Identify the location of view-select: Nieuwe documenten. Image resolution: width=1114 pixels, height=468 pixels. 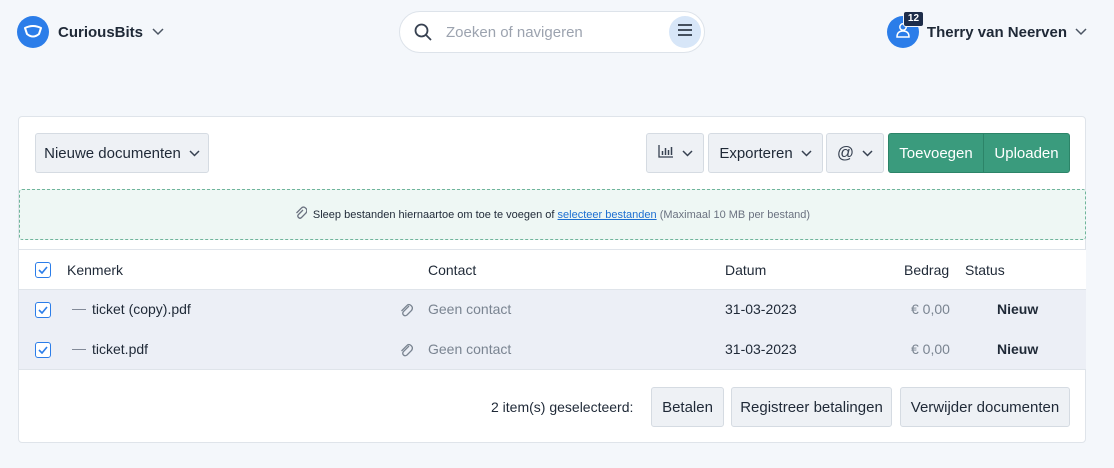
(122, 153).